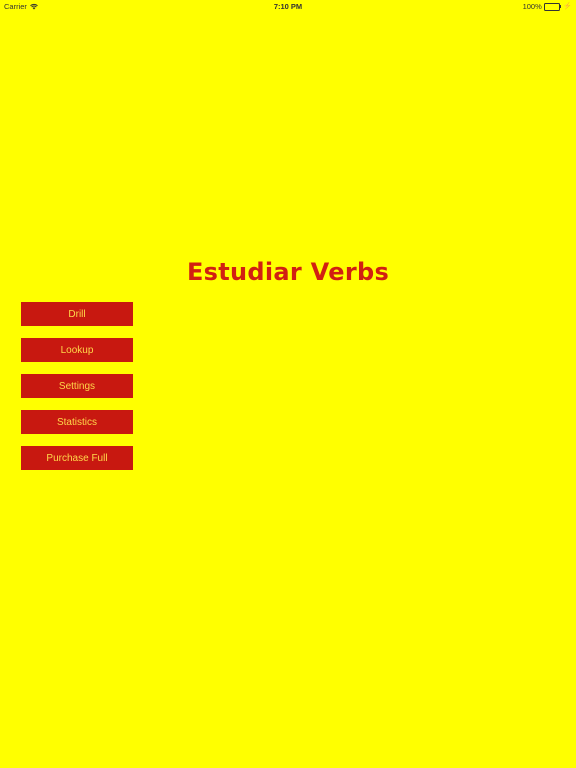  I want to click on status-right: 100% ⚡, so click(547, 6).